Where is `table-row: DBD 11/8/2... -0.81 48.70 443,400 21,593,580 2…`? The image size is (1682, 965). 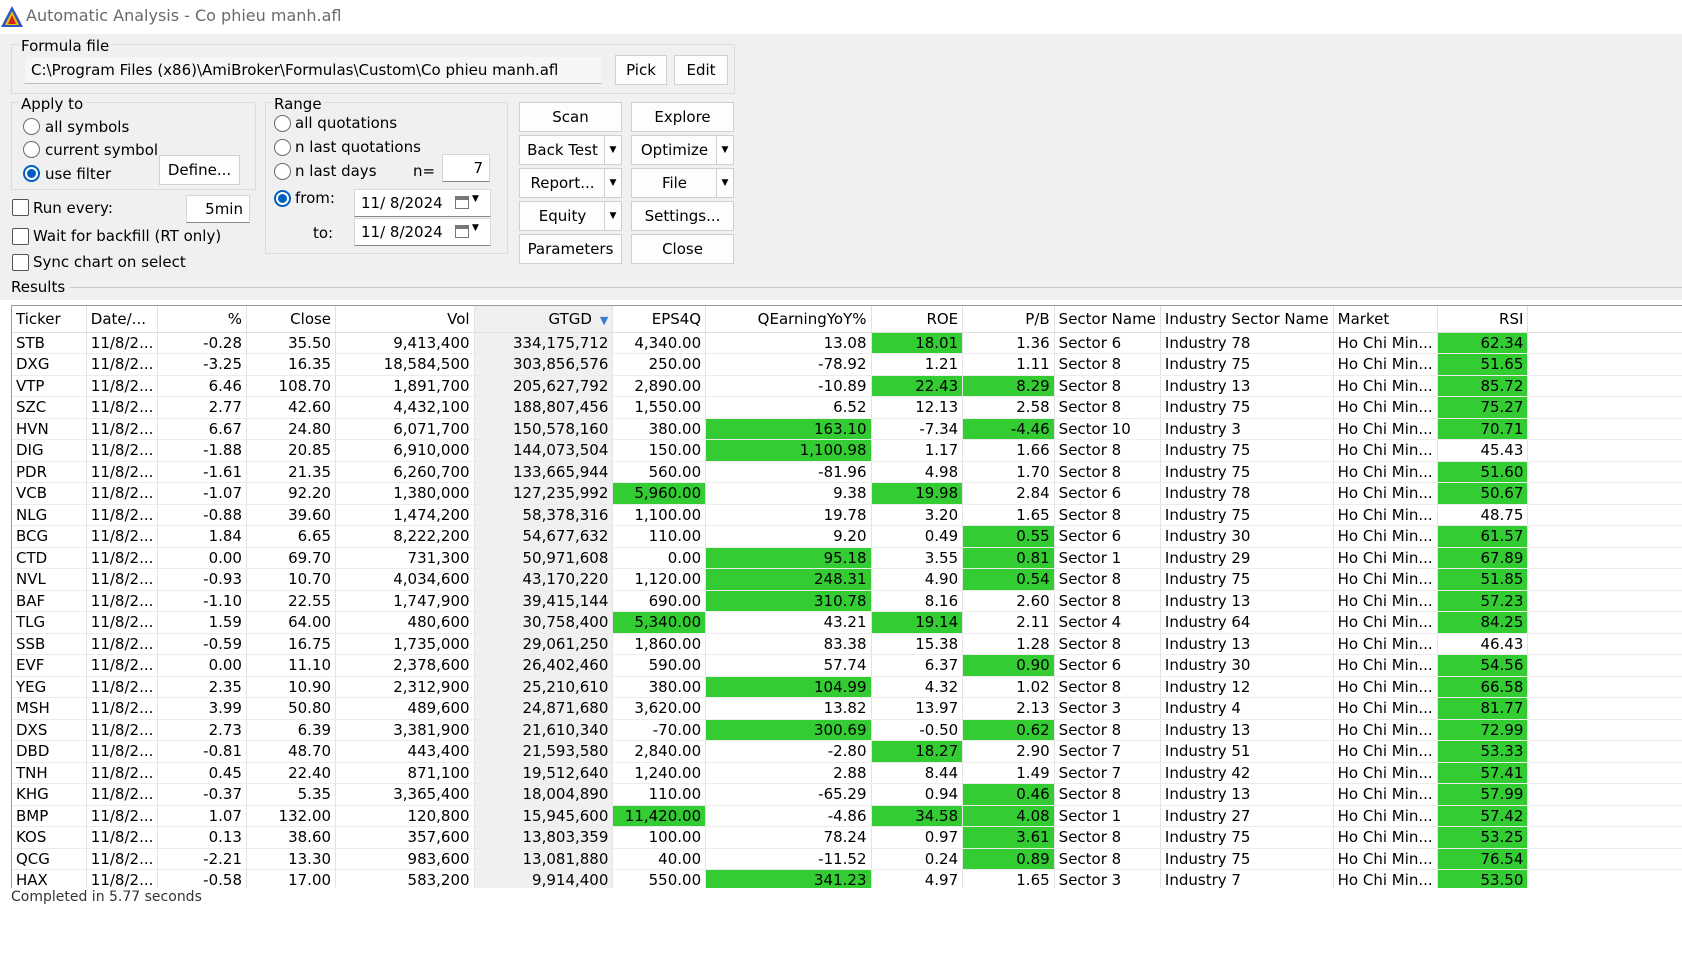
table-row: DBD 11/8/2... -0.81 48.70 443,400 21,593,580 2… is located at coordinates (847, 751).